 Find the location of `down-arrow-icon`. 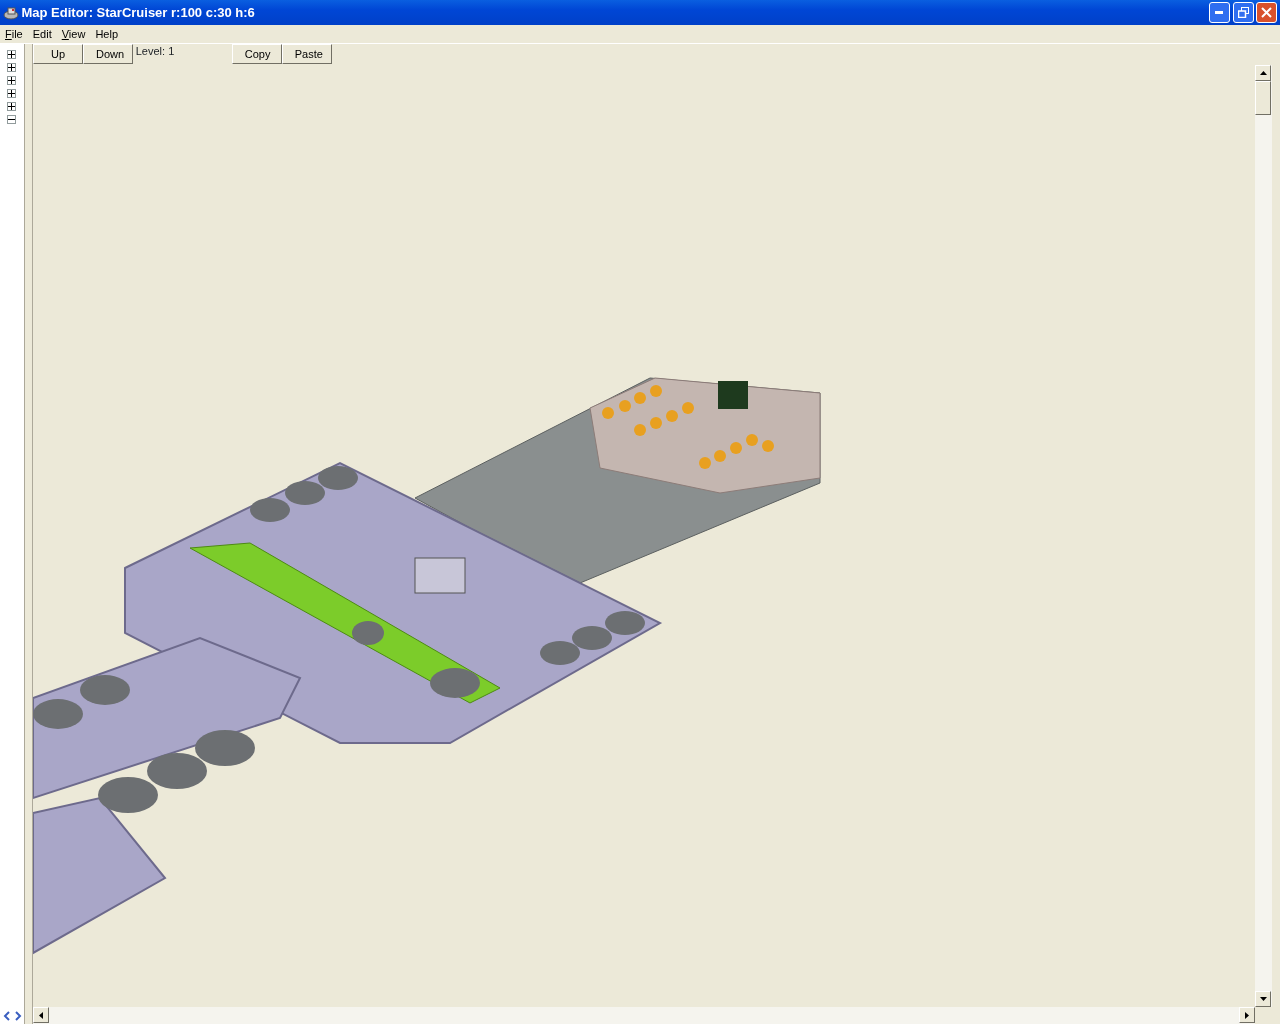

down-arrow-icon is located at coordinates (1263, 999).